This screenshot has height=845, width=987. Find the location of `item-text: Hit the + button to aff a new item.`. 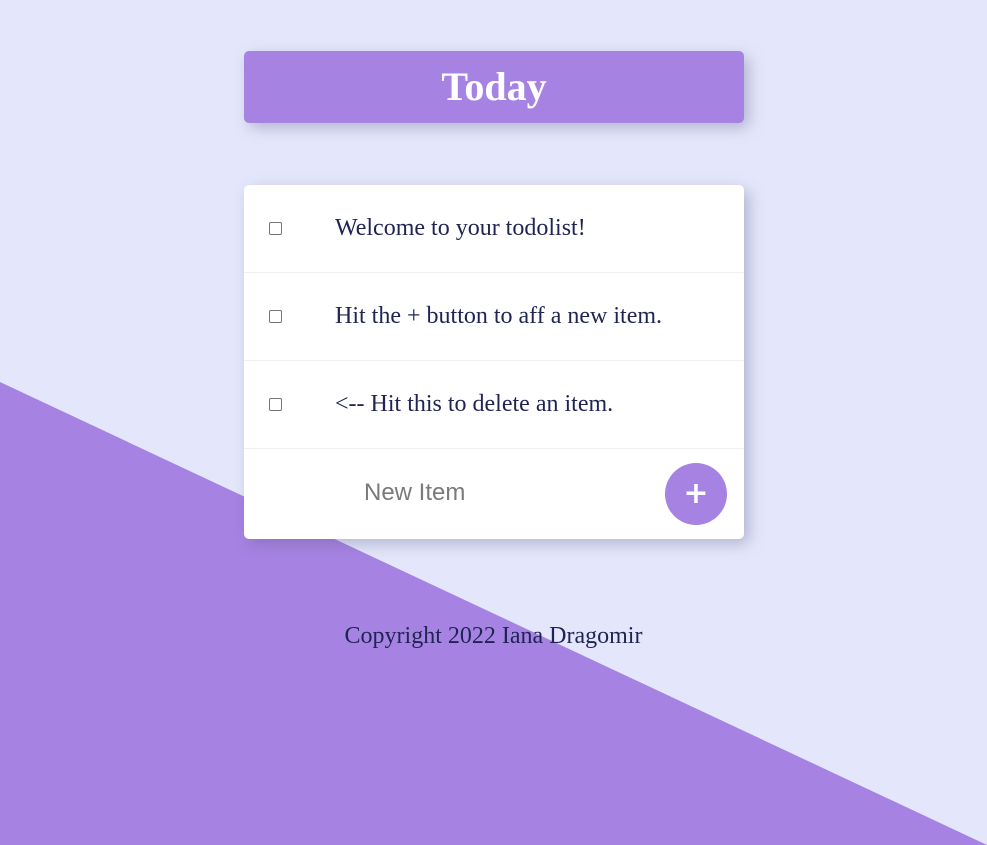

item-text: Hit the + button to aff a new item. is located at coordinates (499, 316).